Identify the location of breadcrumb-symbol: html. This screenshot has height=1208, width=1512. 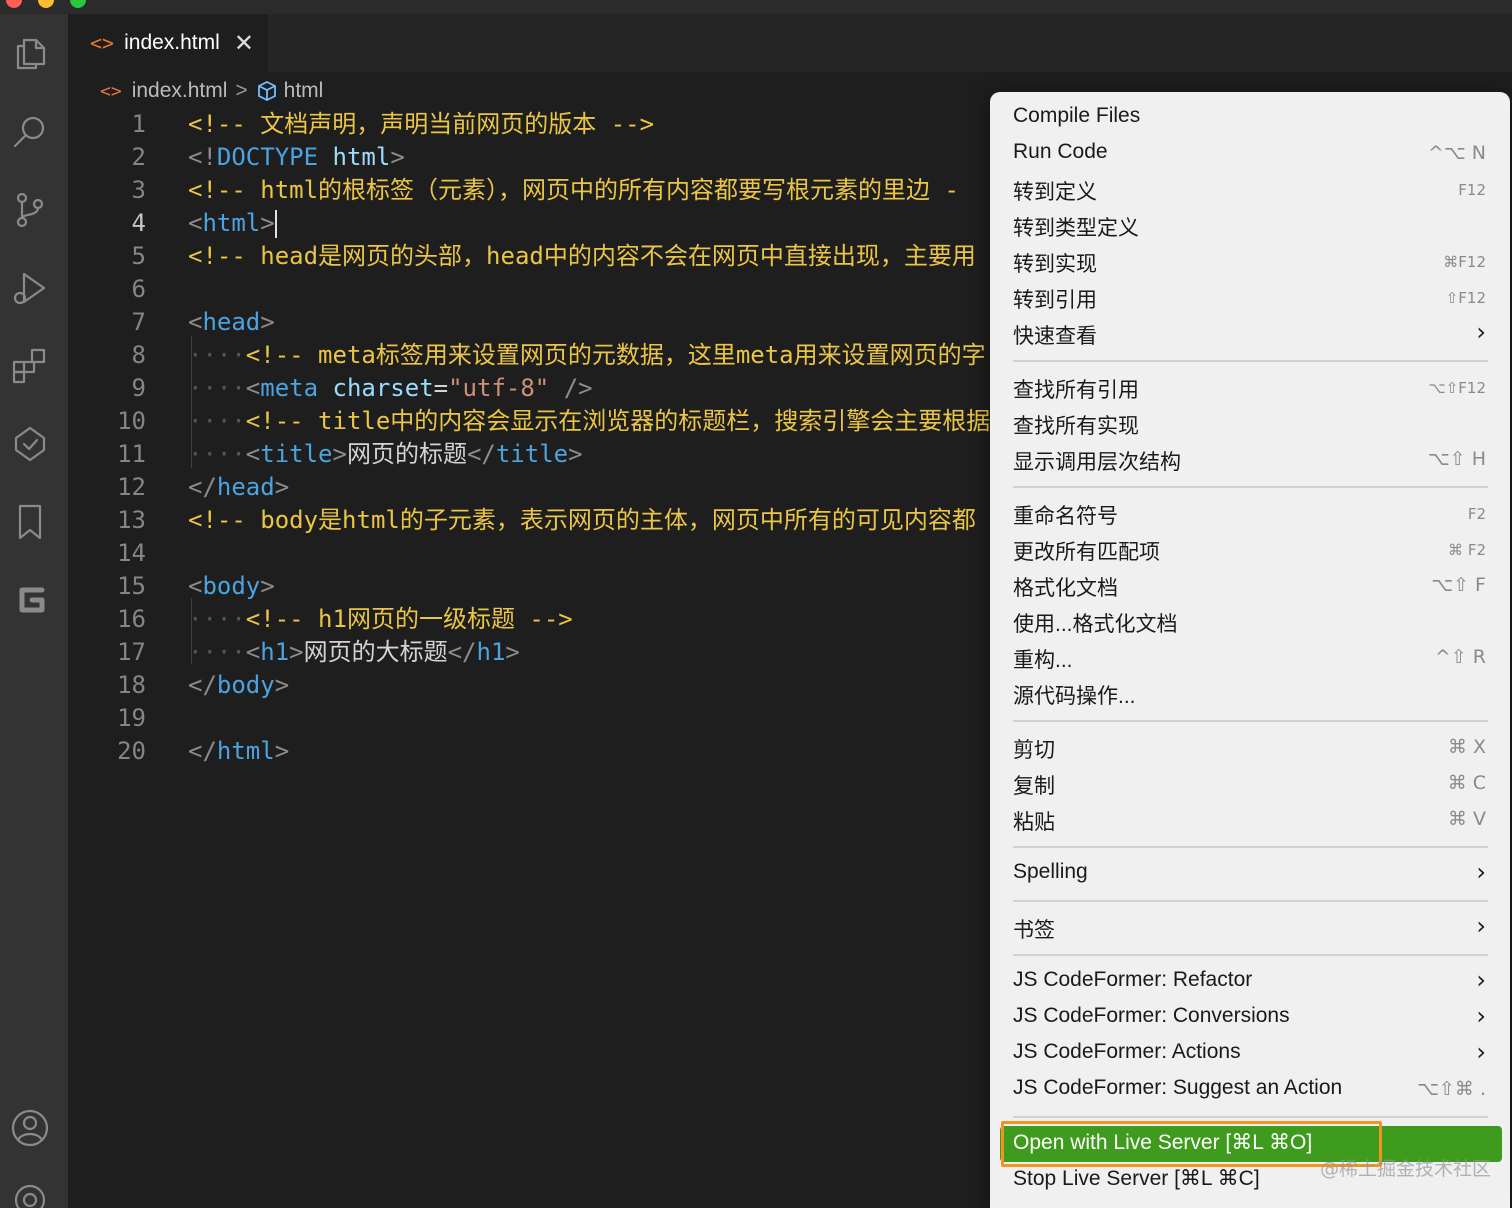
(304, 91).